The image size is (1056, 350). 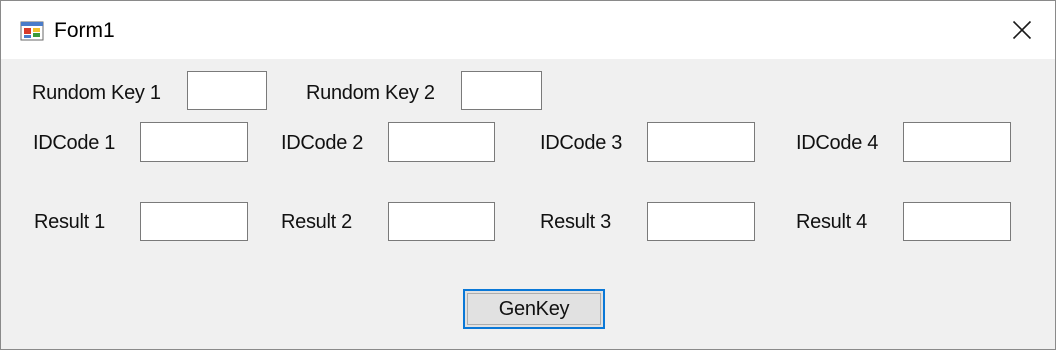 I want to click on random-key-2-label: Rundom Key 2, so click(x=370, y=93).